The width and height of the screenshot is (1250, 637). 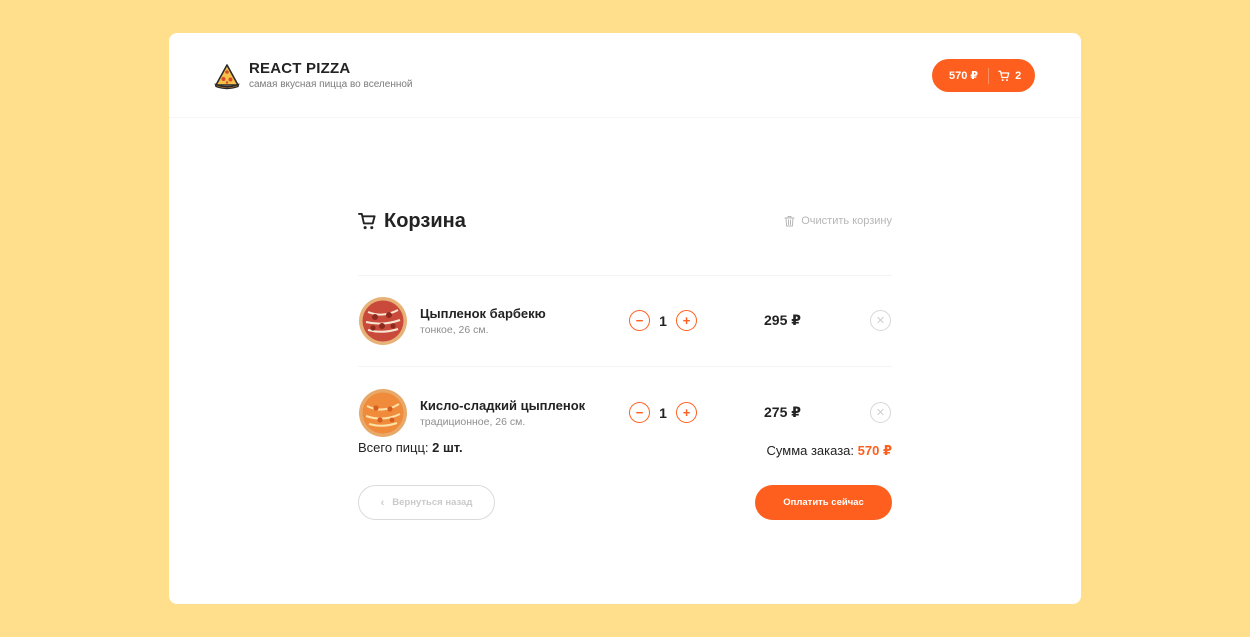 I want to click on pizza-bbq-image, so click(x=383, y=321).